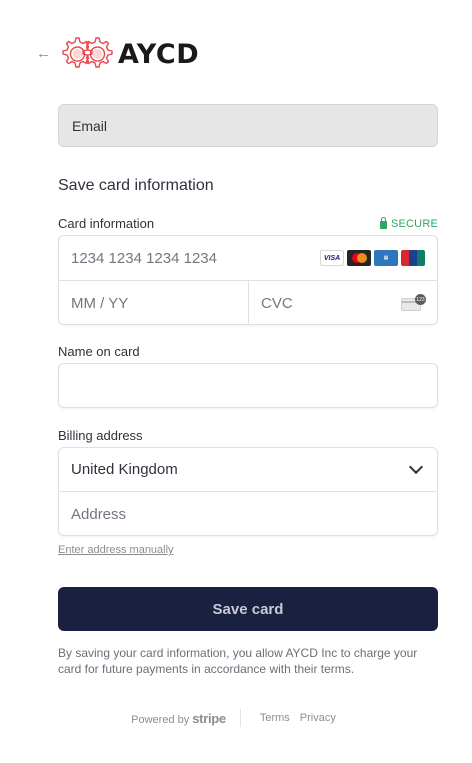 Image resolution: width=472 pixels, height=763 pixels. What do you see at coordinates (383, 222) in the screenshot?
I see `lock-icon` at bounding box center [383, 222].